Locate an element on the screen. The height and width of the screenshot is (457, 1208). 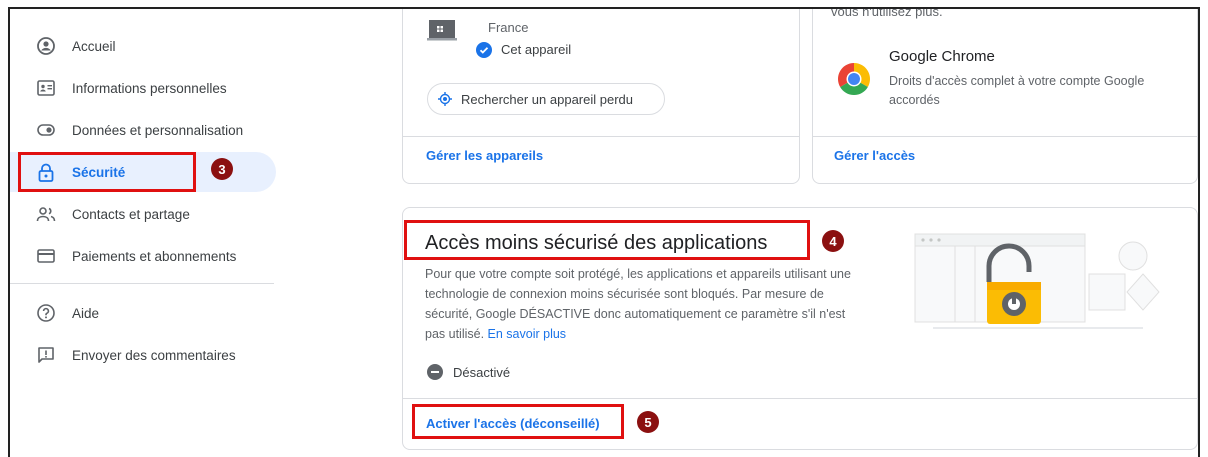
access-status: Désactivé is located at coordinates (482, 372).